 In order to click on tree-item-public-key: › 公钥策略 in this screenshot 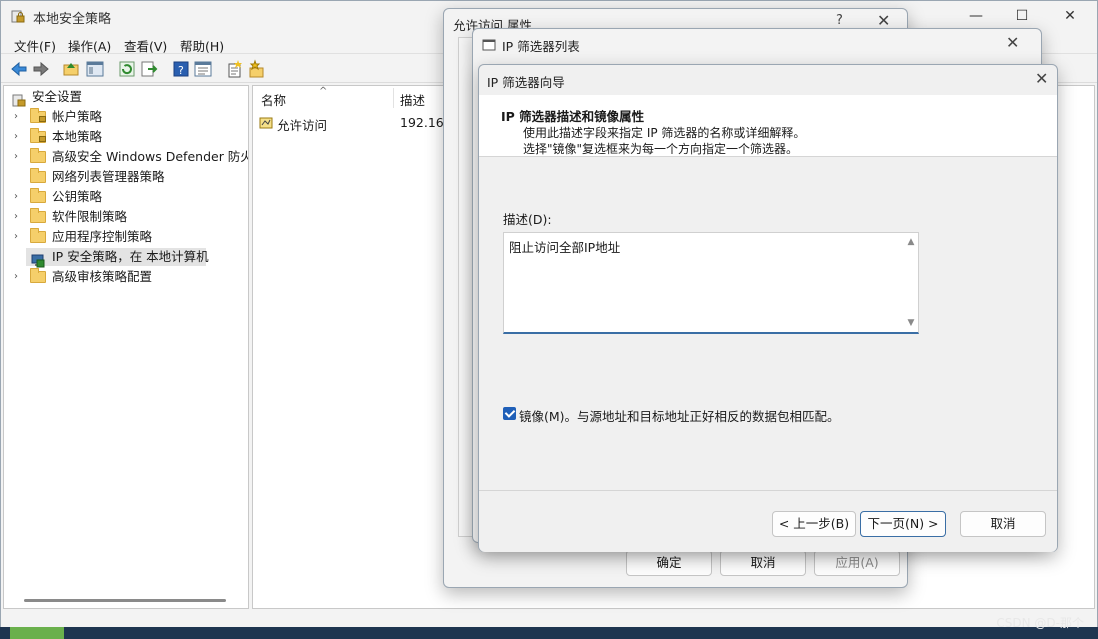, I will do `click(126, 197)`.